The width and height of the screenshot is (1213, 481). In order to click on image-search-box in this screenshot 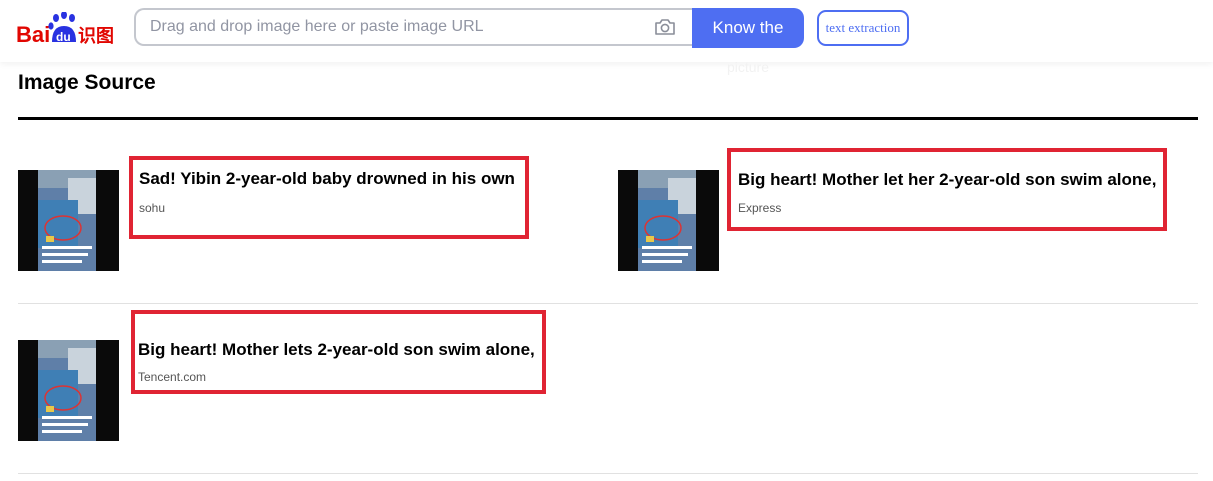, I will do `click(413, 27)`.